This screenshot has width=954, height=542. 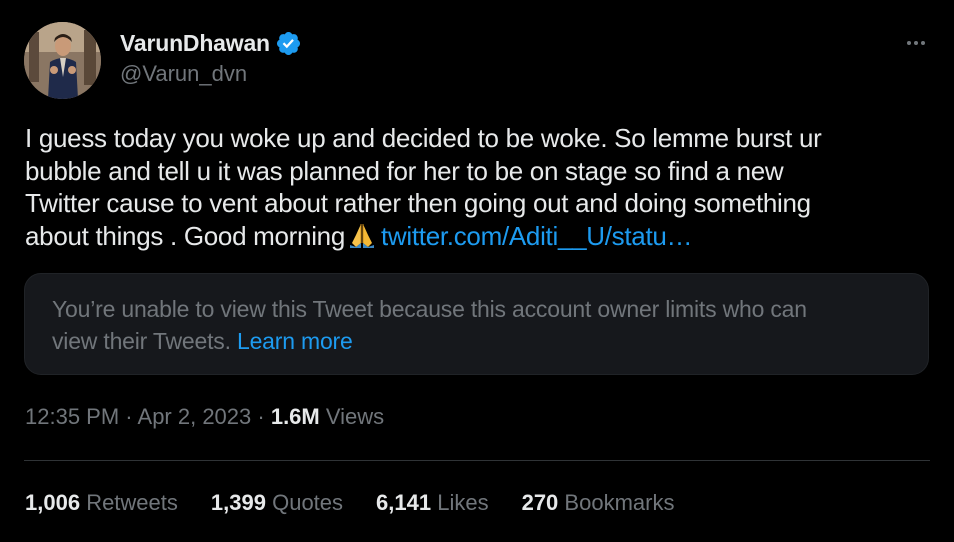 What do you see at coordinates (295, 341) in the screenshot?
I see `learn-more-link: Learn more` at bounding box center [295, 341].